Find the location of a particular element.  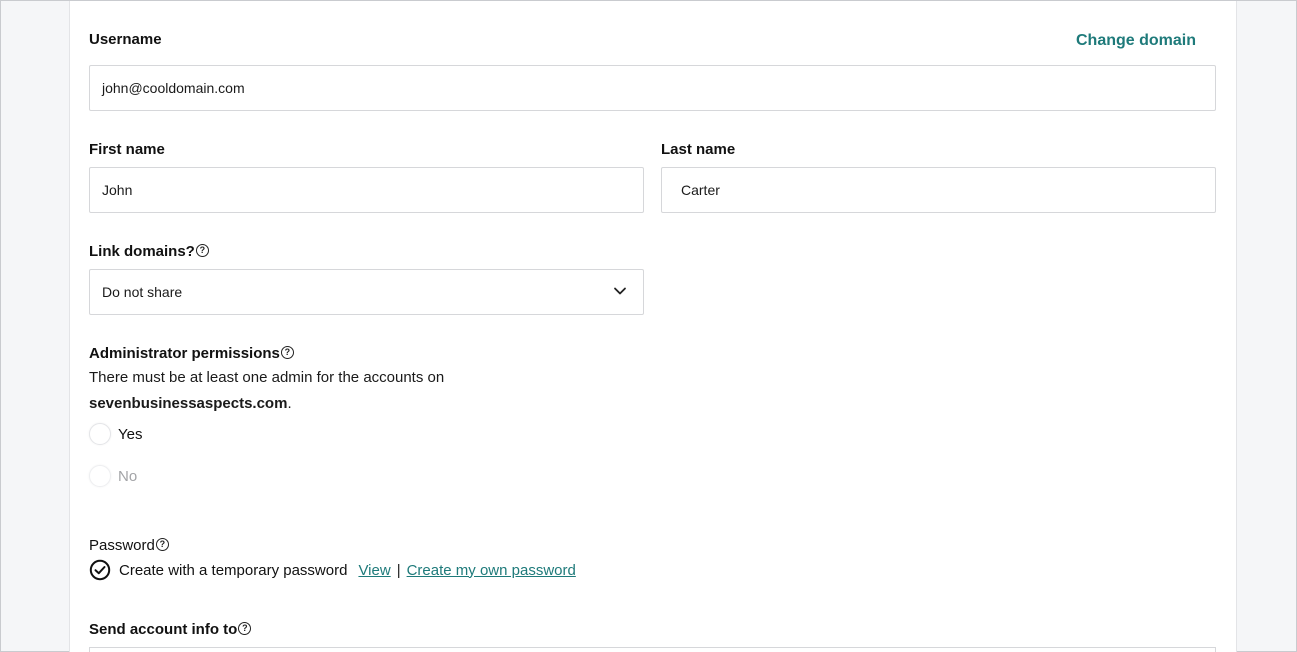

password-label: Password? is located at coordinates (129, 545).